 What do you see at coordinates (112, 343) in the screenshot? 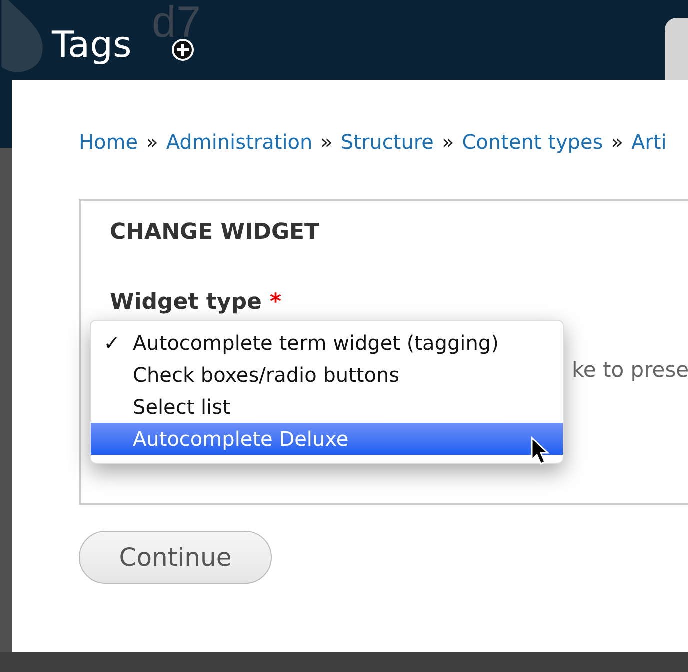
I see `checkmark-icon: ✓` at bounding box center [112, 343].